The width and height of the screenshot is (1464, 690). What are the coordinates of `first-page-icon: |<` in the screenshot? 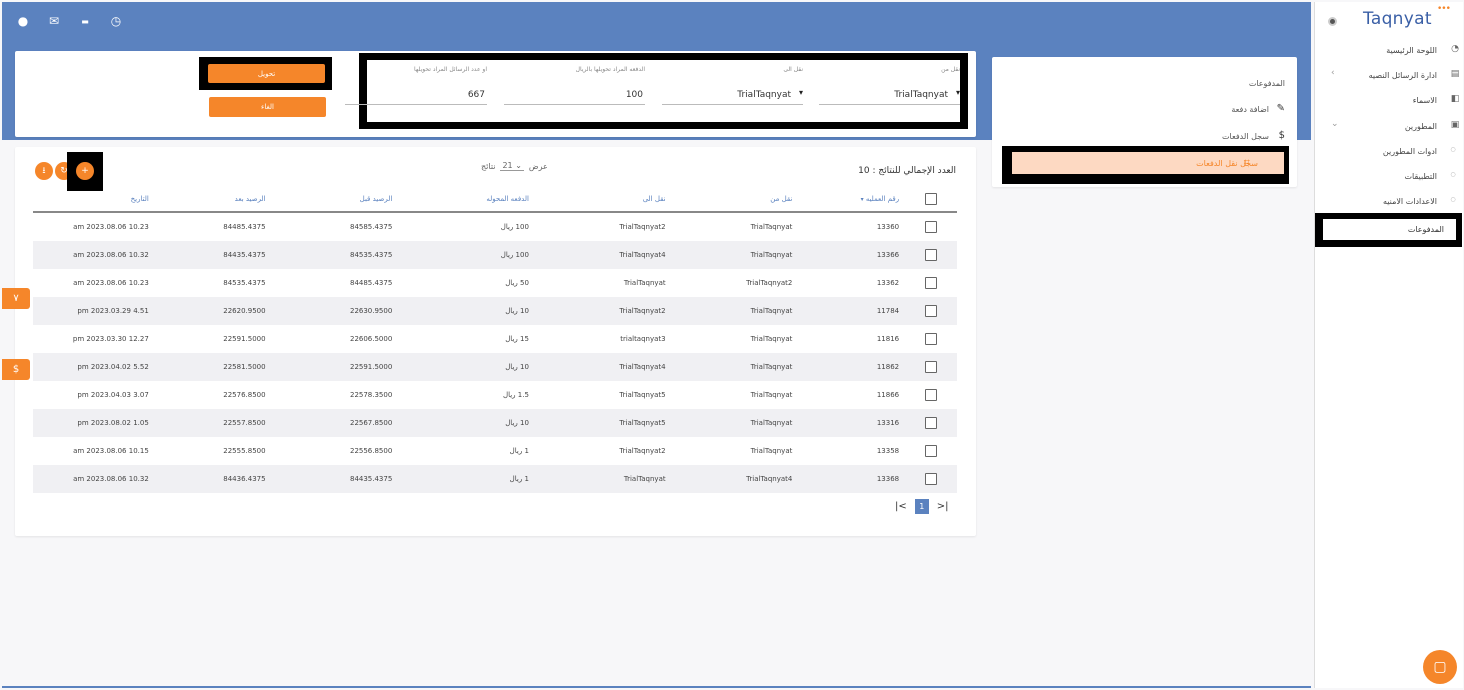 It's located at (901, 506).